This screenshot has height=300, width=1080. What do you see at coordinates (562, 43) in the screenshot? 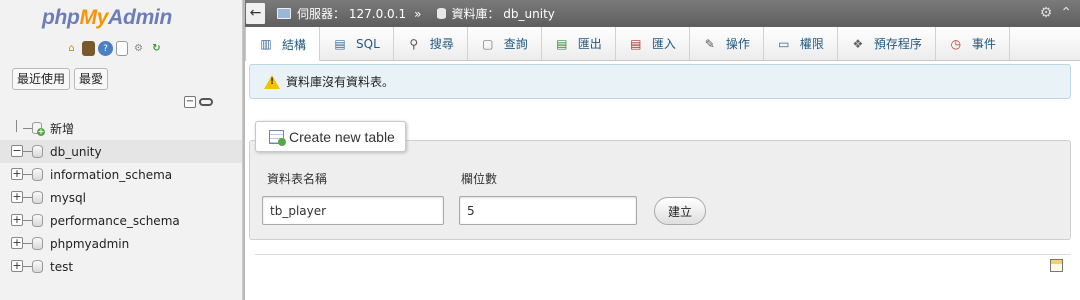
I see `export-icon: ▤` at bounding box center [562, 43].